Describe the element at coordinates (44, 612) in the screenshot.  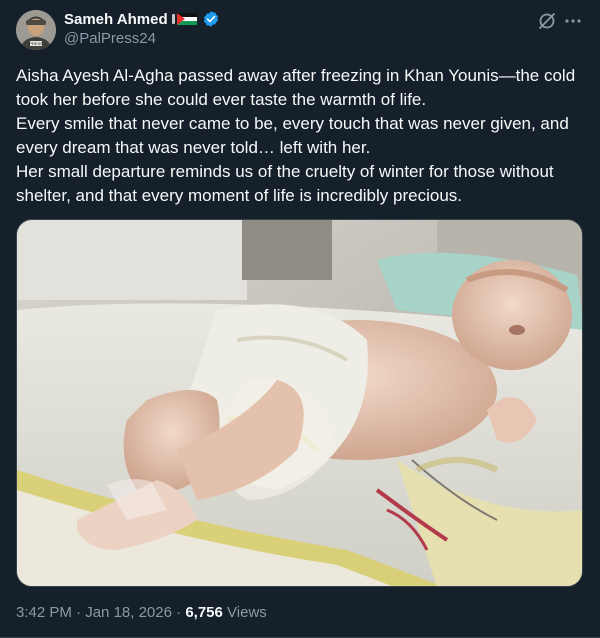
I see `tweet-time: 3:42 PM` at that location.